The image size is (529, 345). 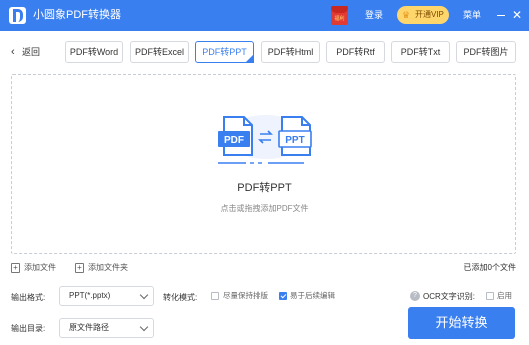 I want to click on open-vip-button: ♛ 开通VIP, so click(x=423, y=15).